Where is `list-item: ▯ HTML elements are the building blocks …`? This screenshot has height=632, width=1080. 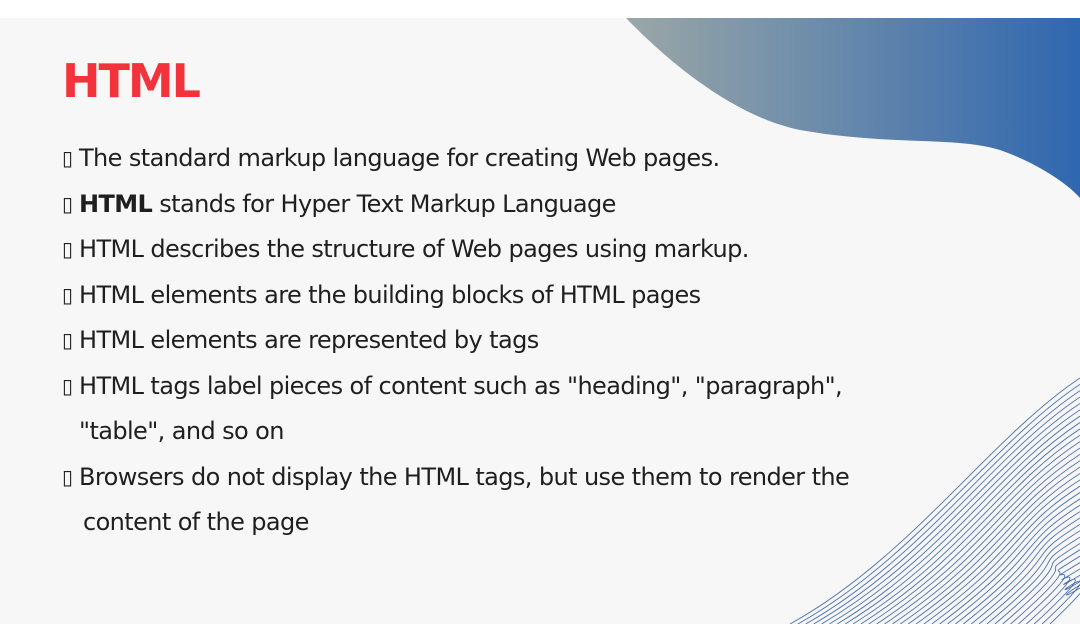
list-item: ▯ HTML elements are the building blocks … is located at coordinates (512, 296).